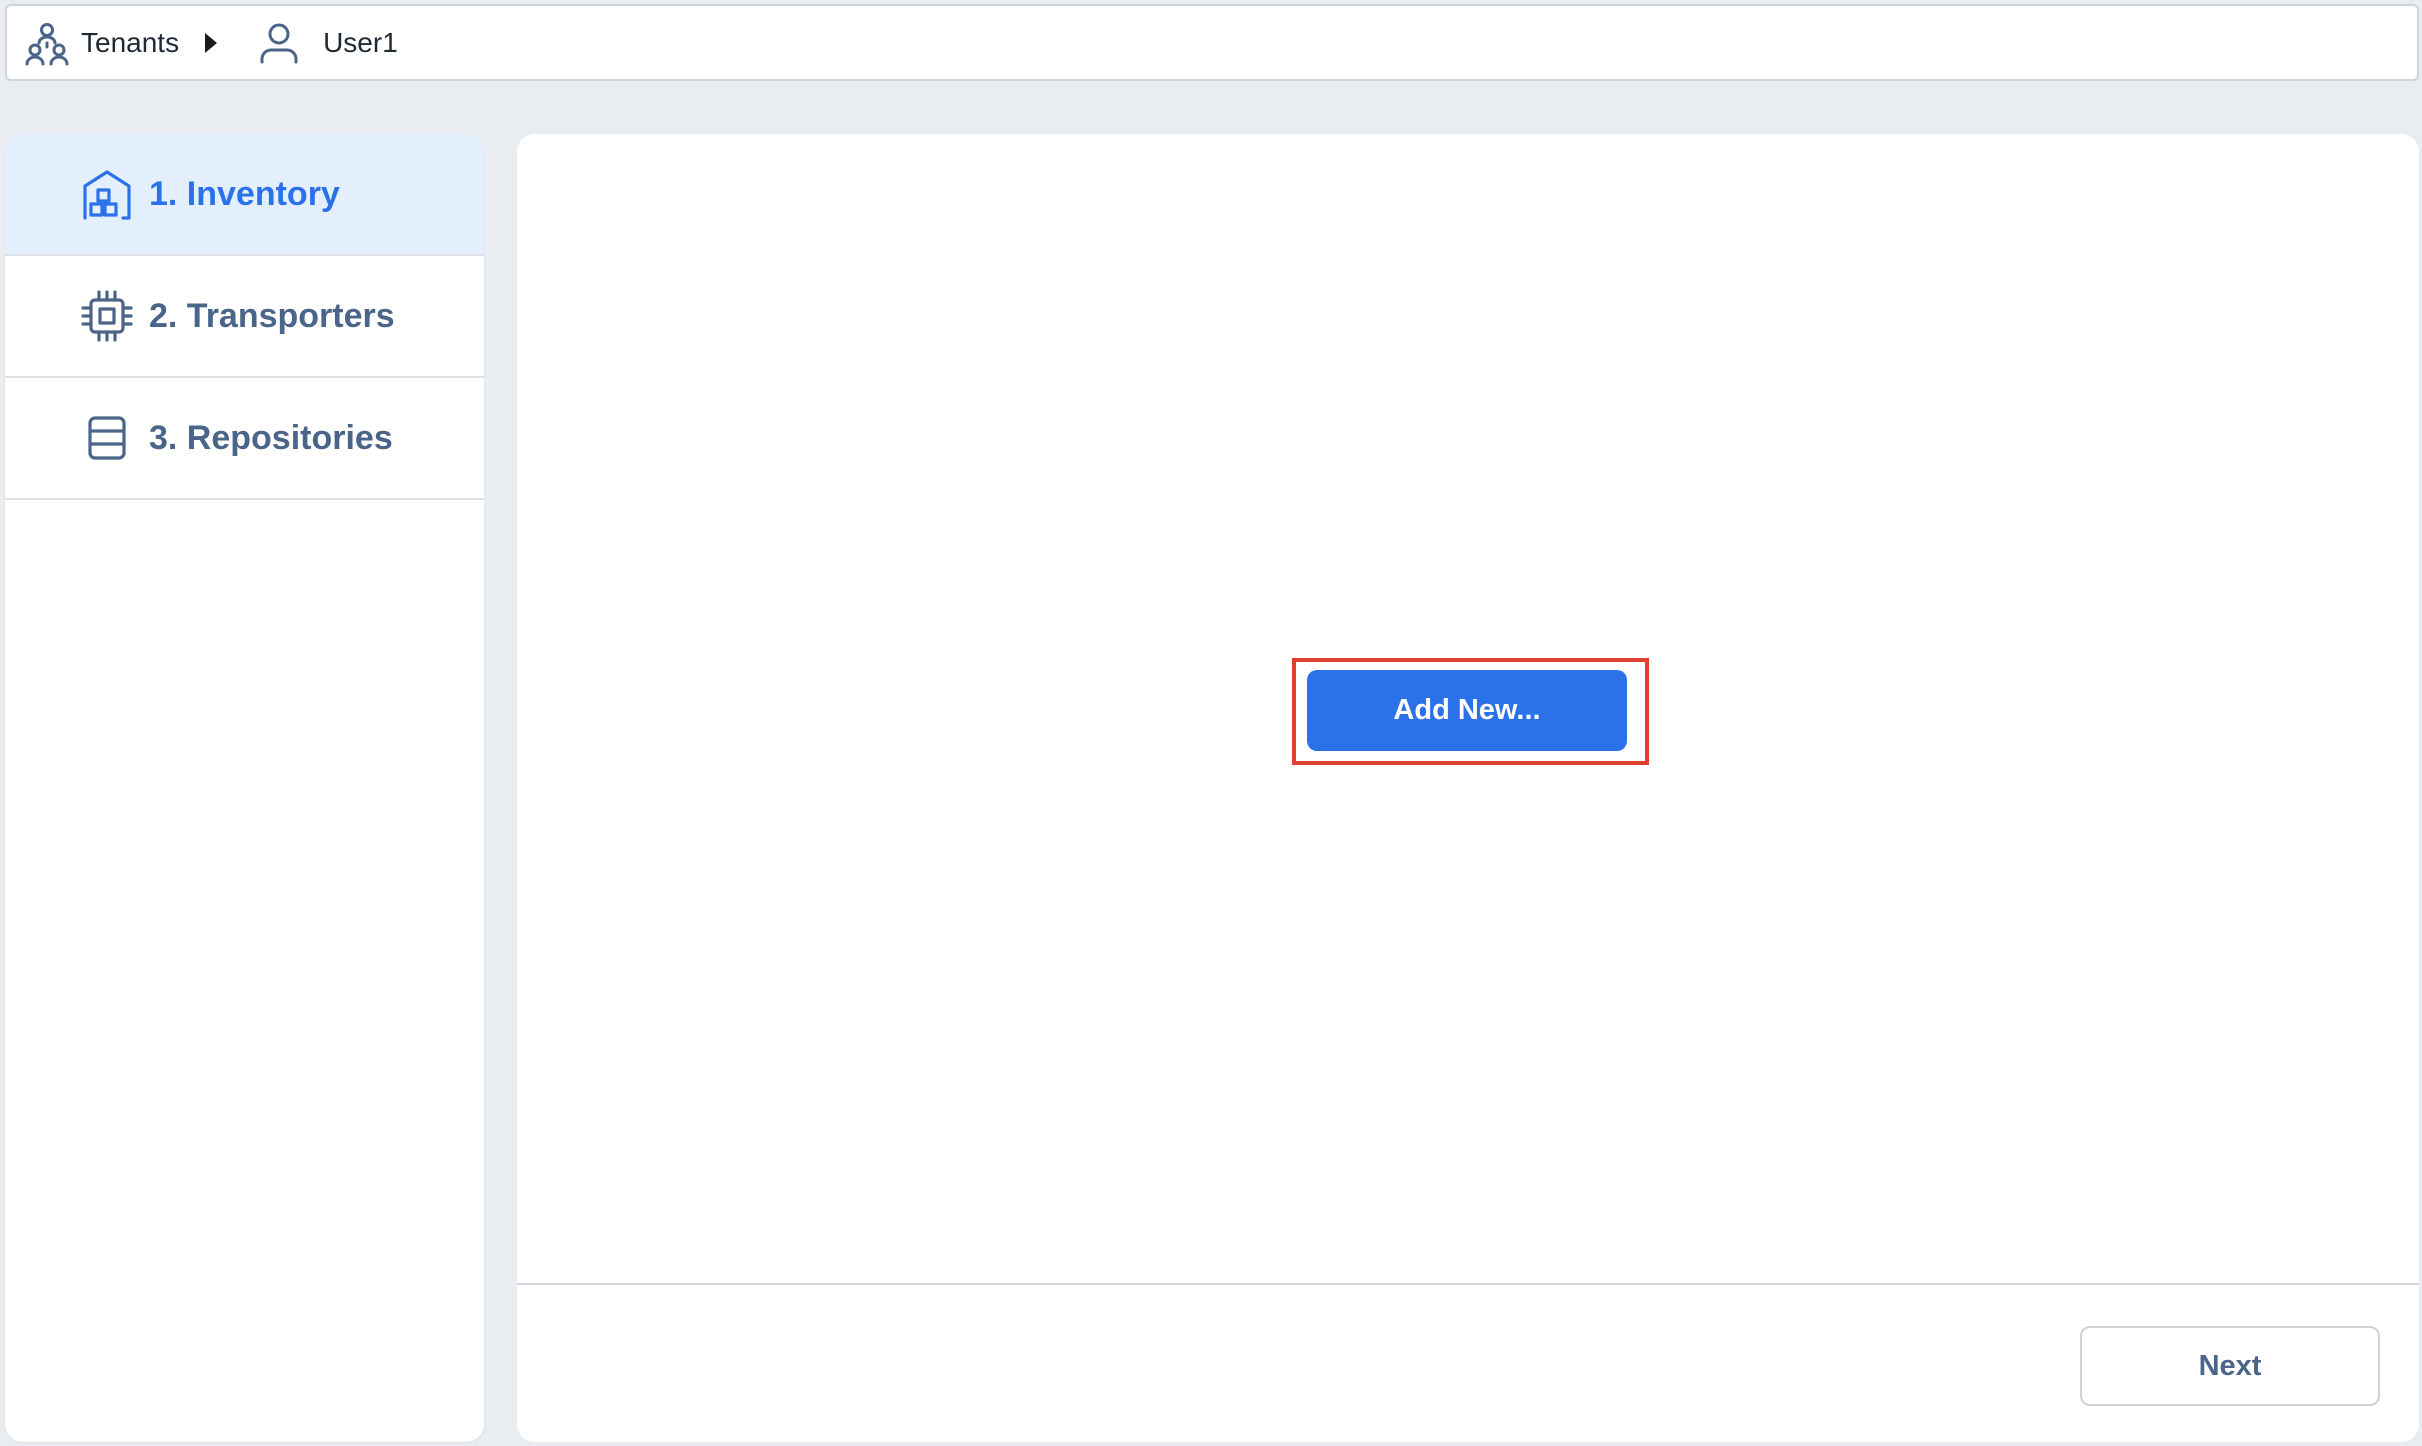 This screenshot has width=2422, height=1446. I want to click on breadcrumb-user-label: User1, so click(360, 42).